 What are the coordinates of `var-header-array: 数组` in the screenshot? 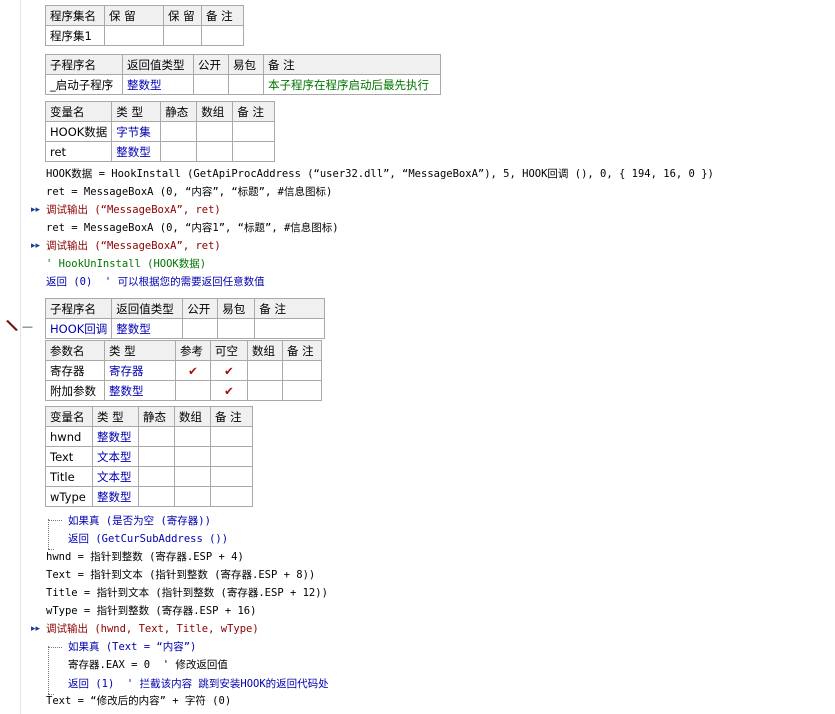 It's located at (215, 111).